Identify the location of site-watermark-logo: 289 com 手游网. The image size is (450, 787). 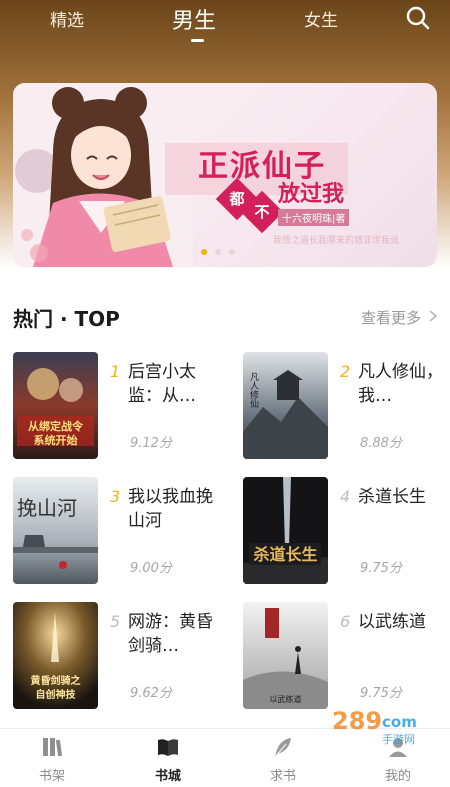
(374, 726).